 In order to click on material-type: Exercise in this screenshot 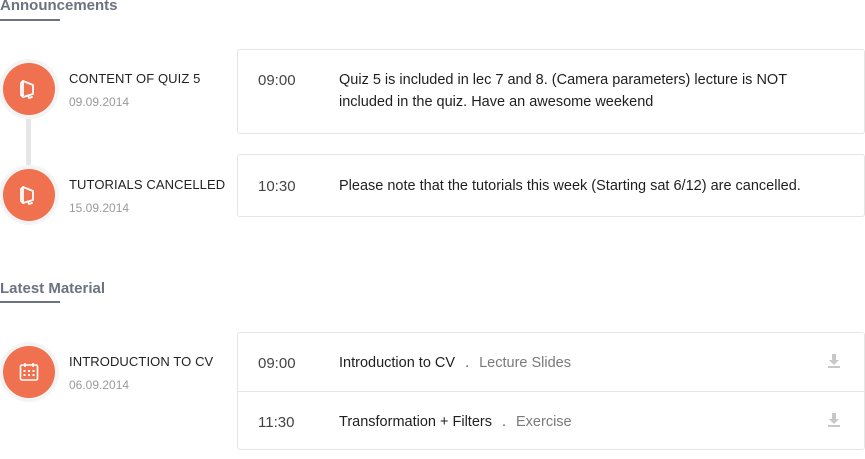, I will do `click(544, 422)`.